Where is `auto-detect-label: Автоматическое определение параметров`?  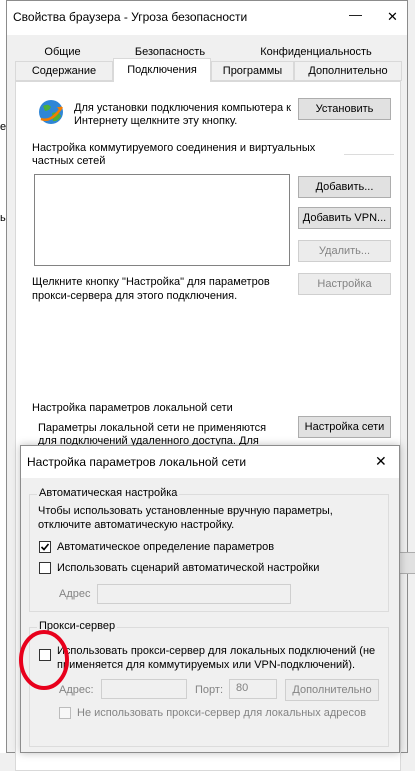
auto-detect-label: Автоматическое определение параметров is located at coordinates (165, 547).